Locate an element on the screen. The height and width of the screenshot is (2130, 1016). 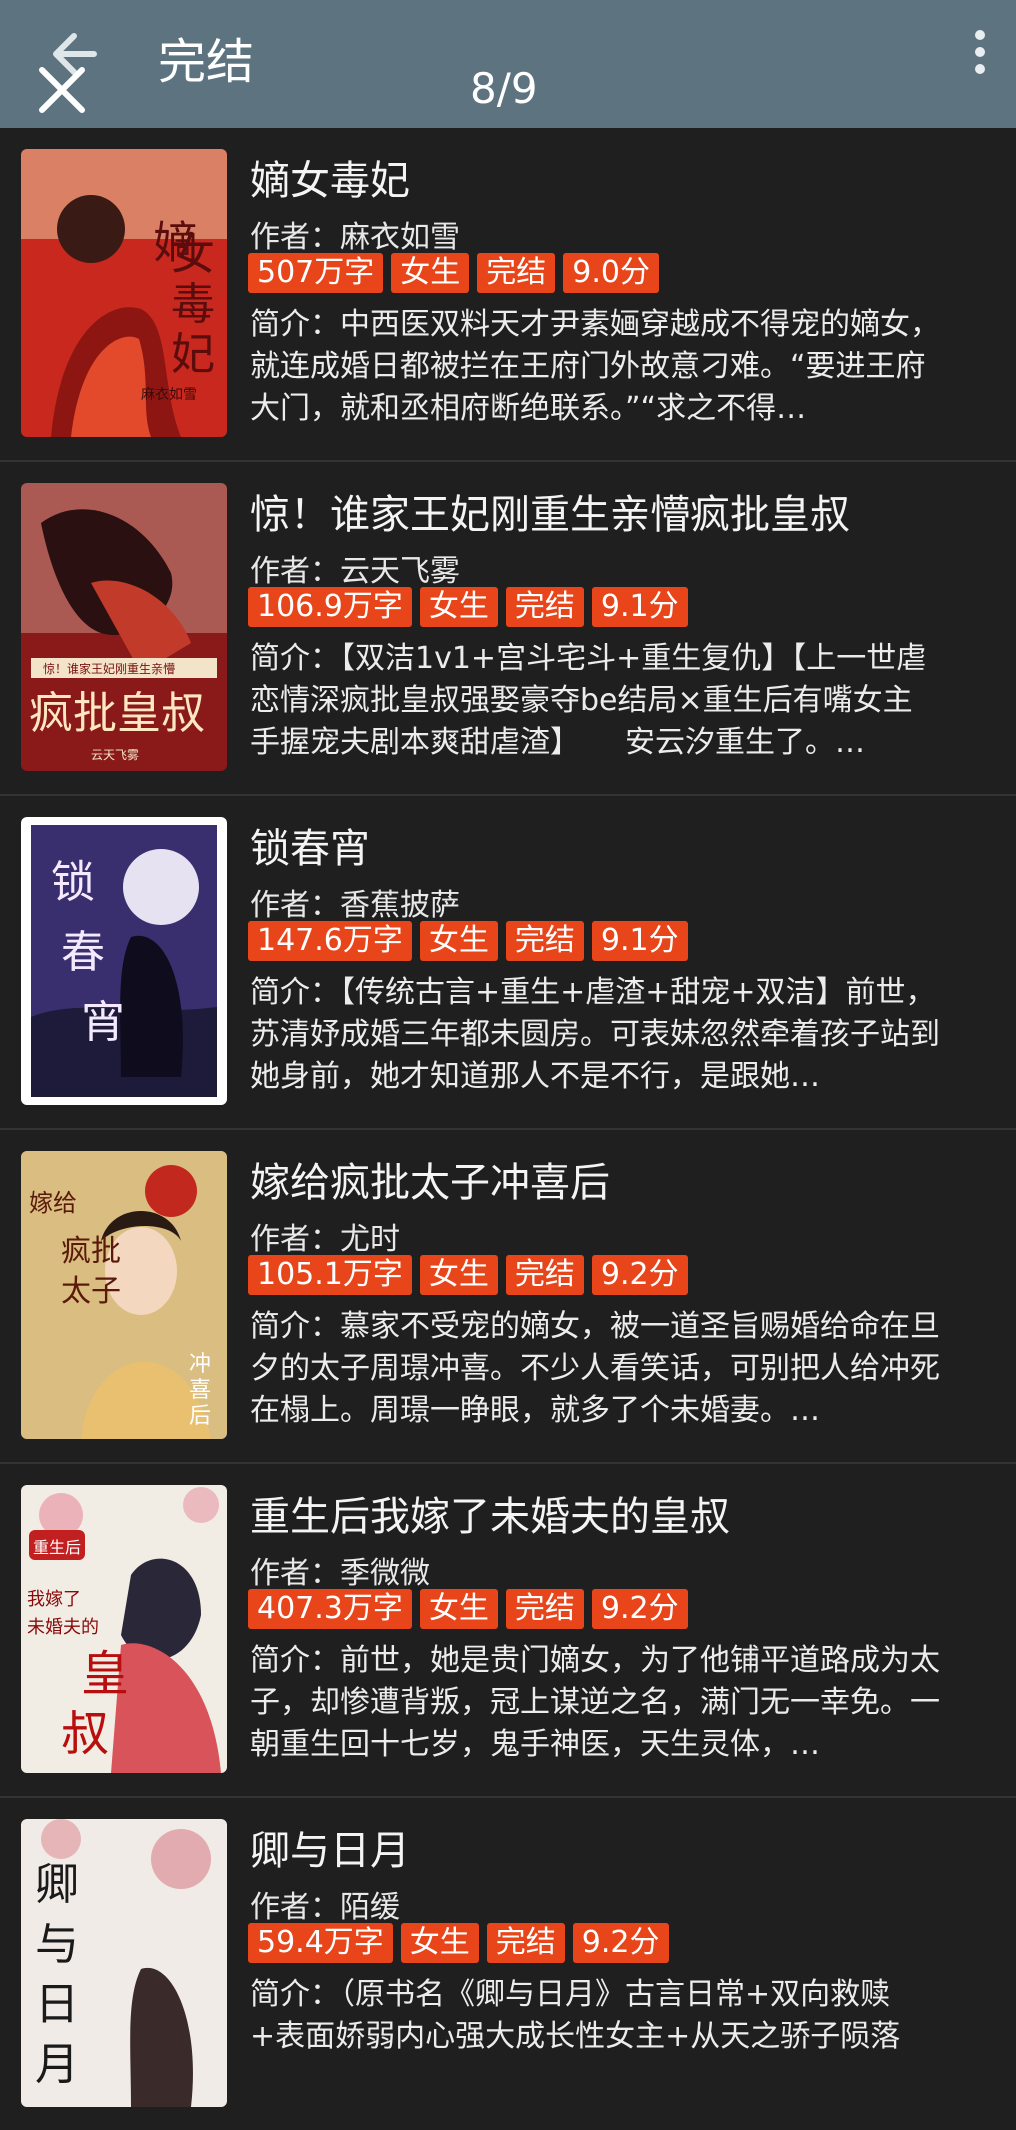
svg-text: 太子 is located at coordinates (91, 1291).